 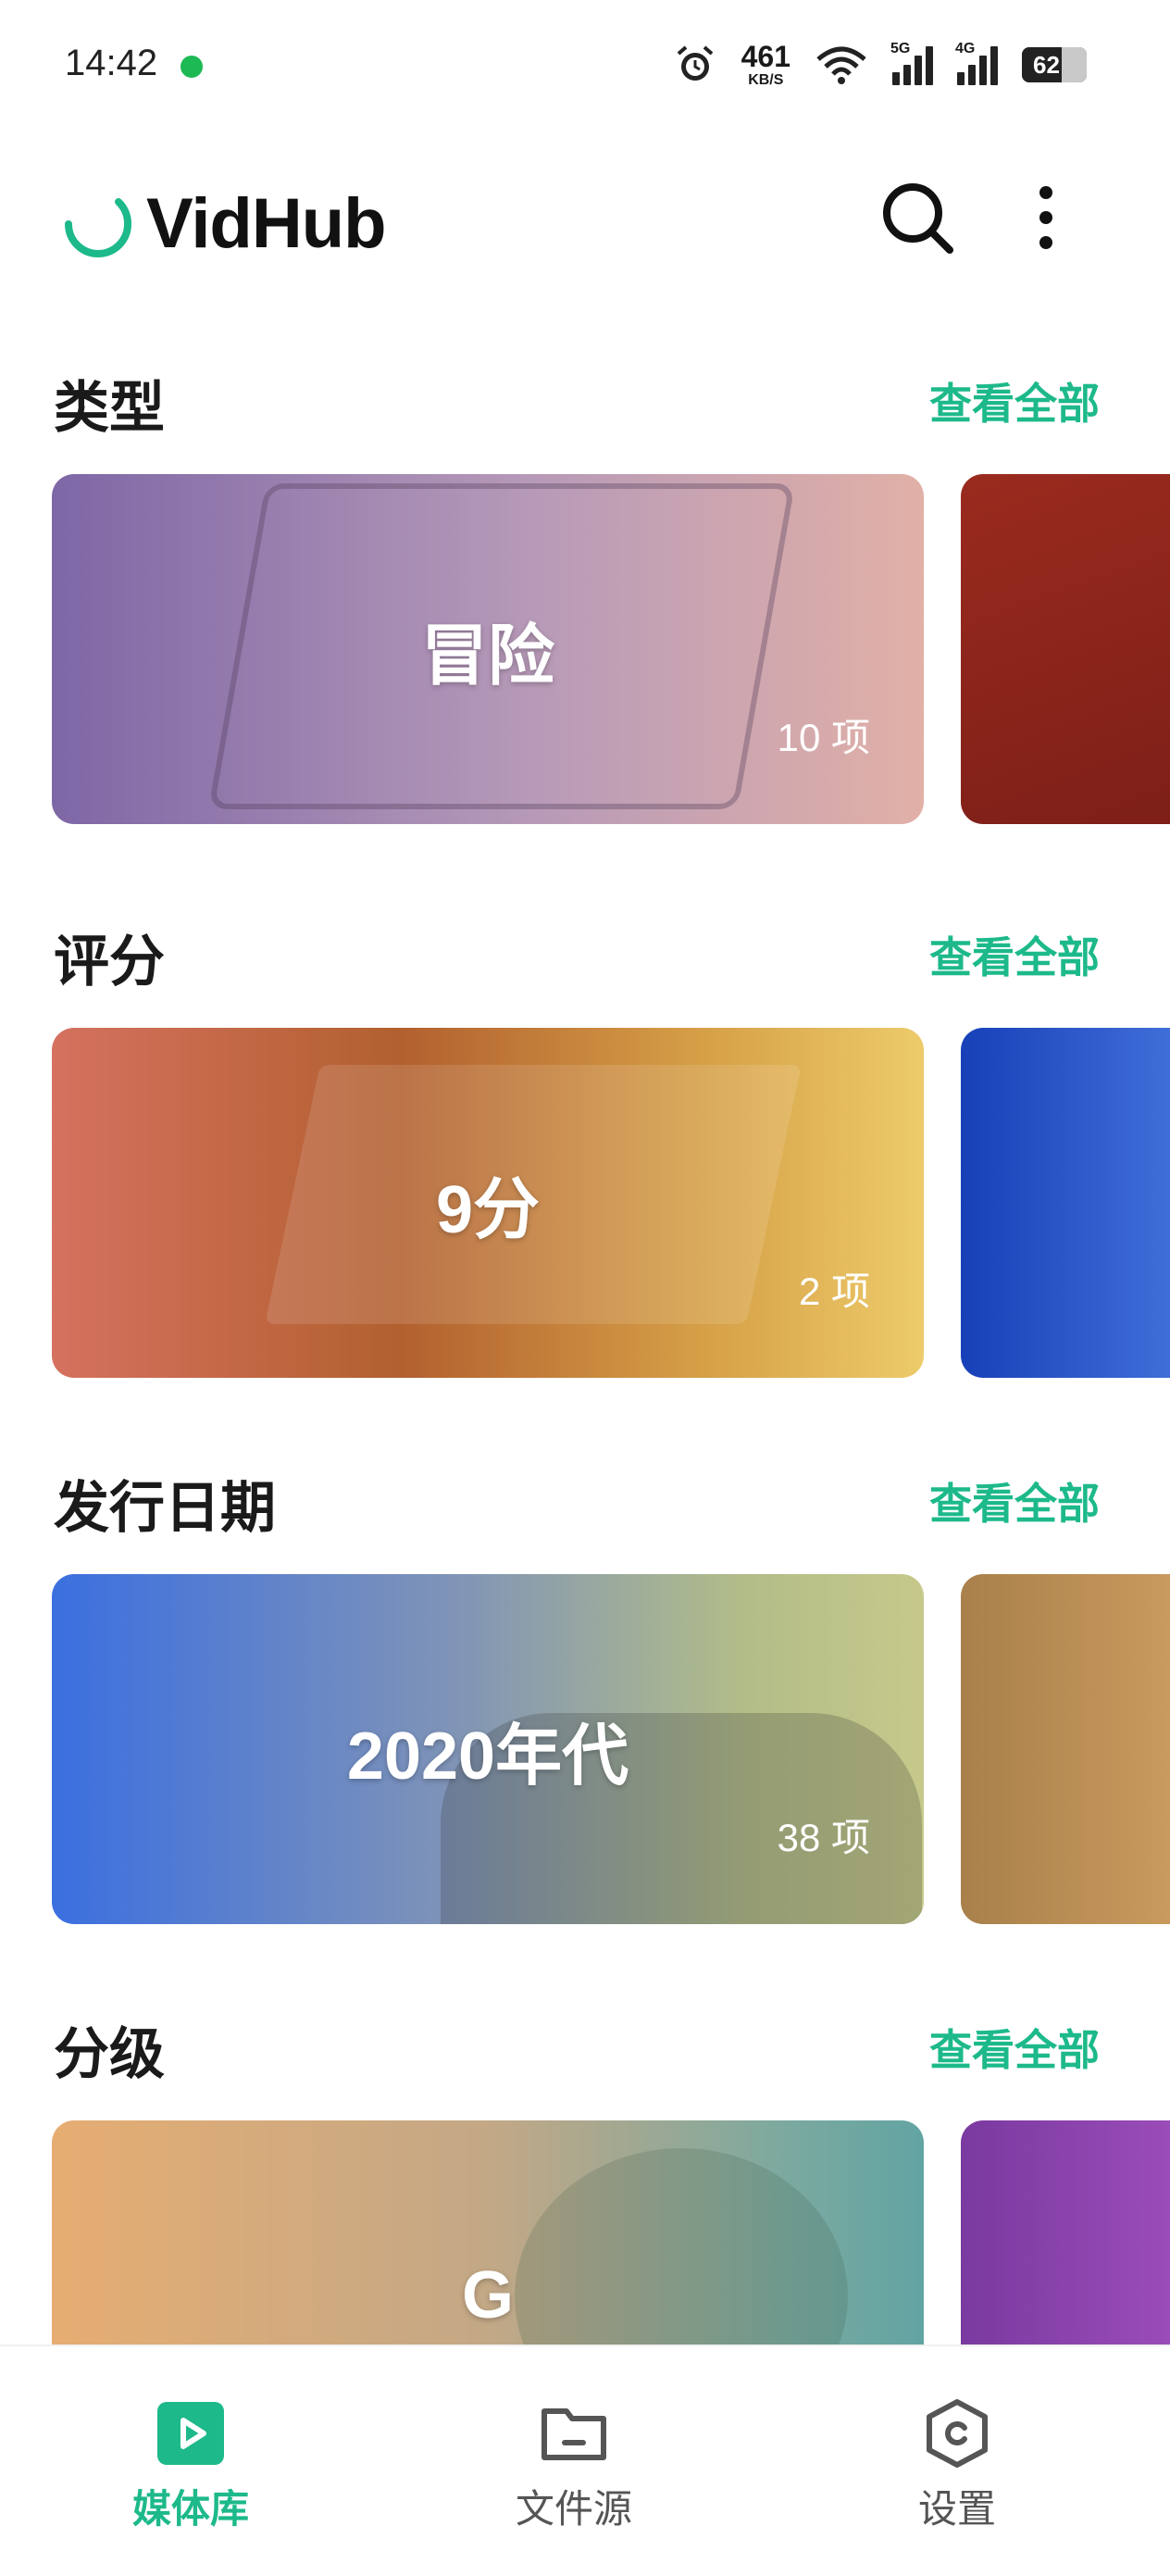 What do you see at coordinates (98, 227) in the screenshot?
I see `vidhub-logo-icon` at bounding box center [98, 227].